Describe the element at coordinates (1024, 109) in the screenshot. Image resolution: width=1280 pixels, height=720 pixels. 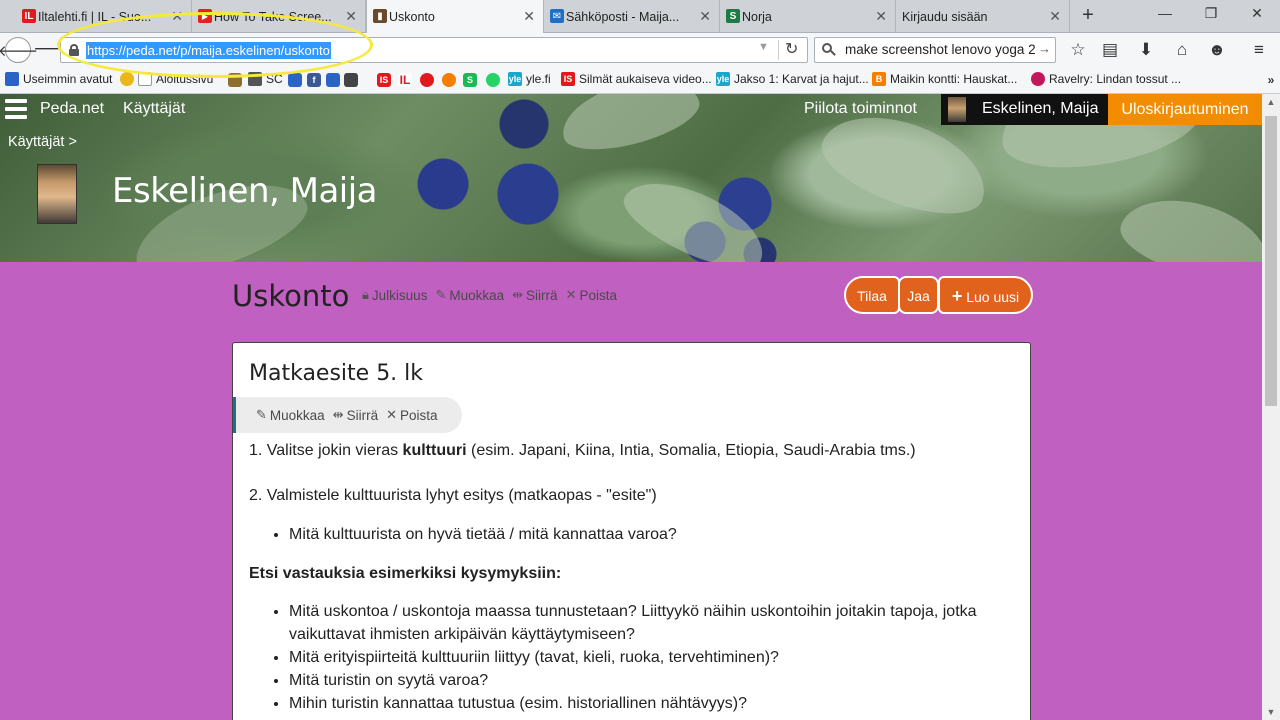
I see `user-menu: Eskelinen, Maija` at that location.